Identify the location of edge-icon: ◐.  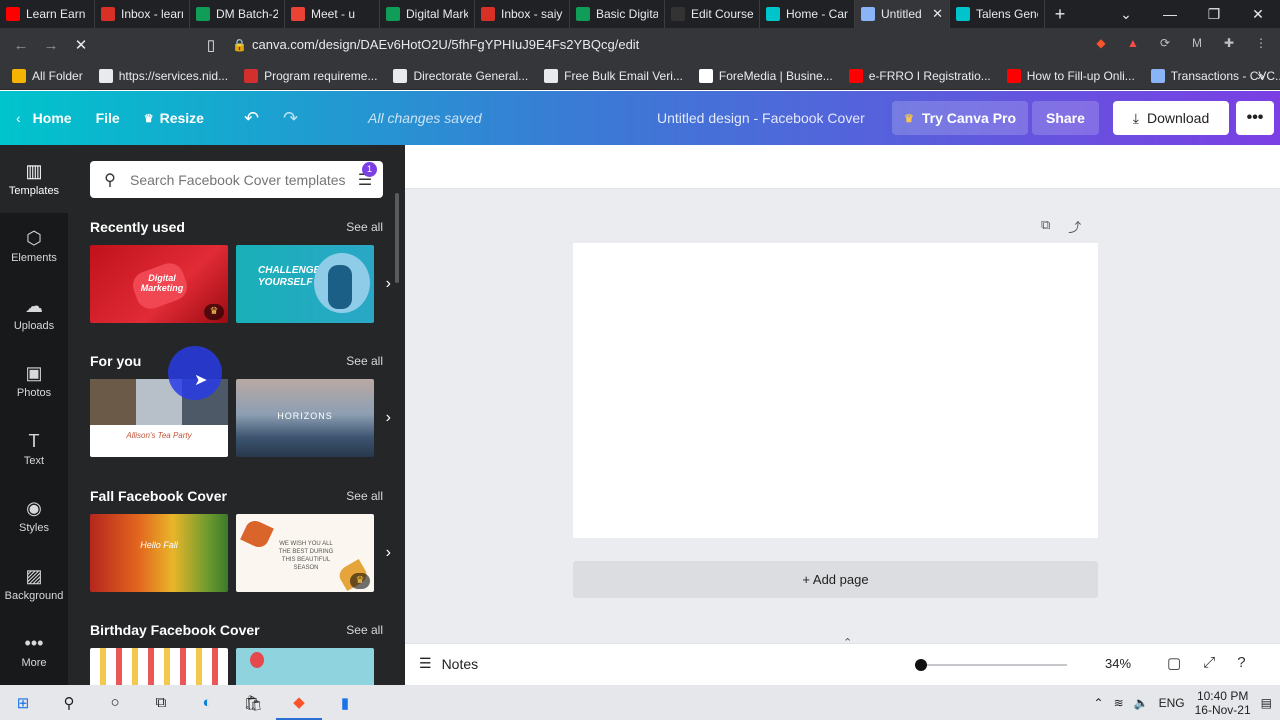
(207, 702).